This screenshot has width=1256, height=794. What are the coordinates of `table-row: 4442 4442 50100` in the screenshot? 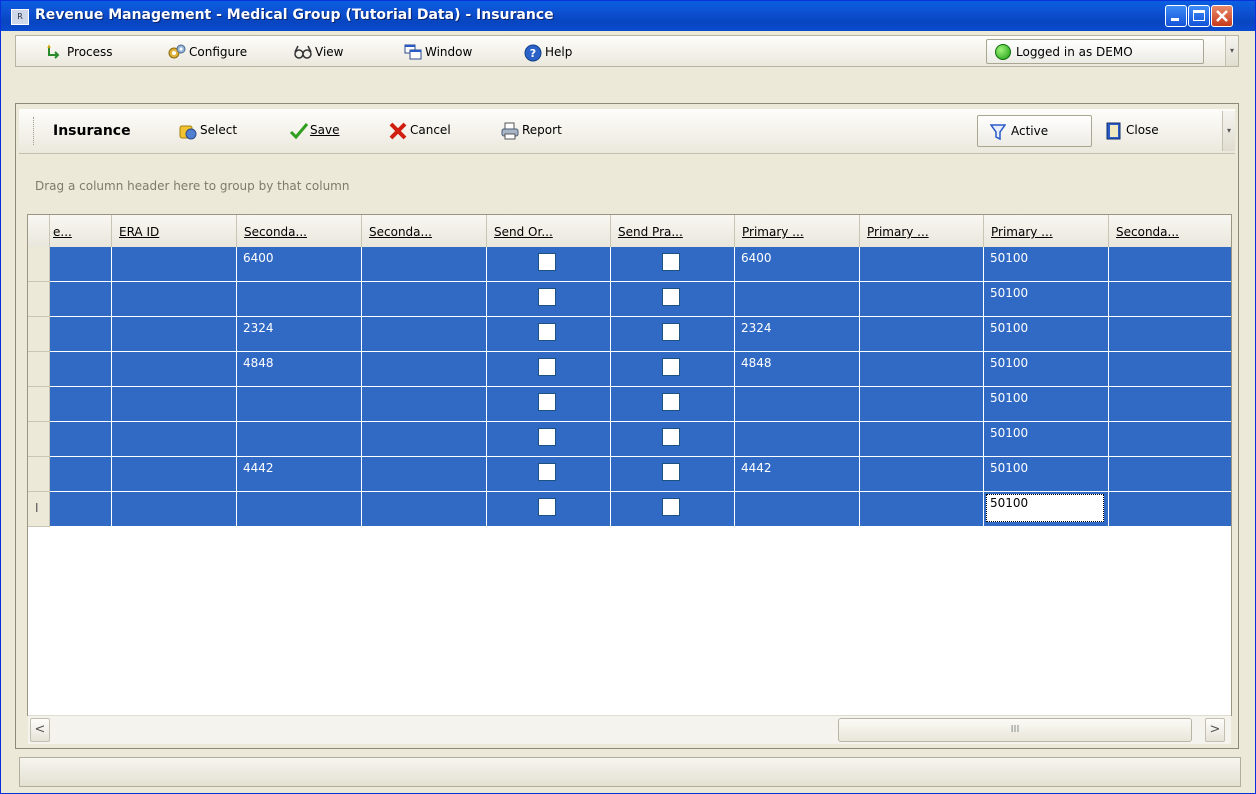 It's located at (629, 474).